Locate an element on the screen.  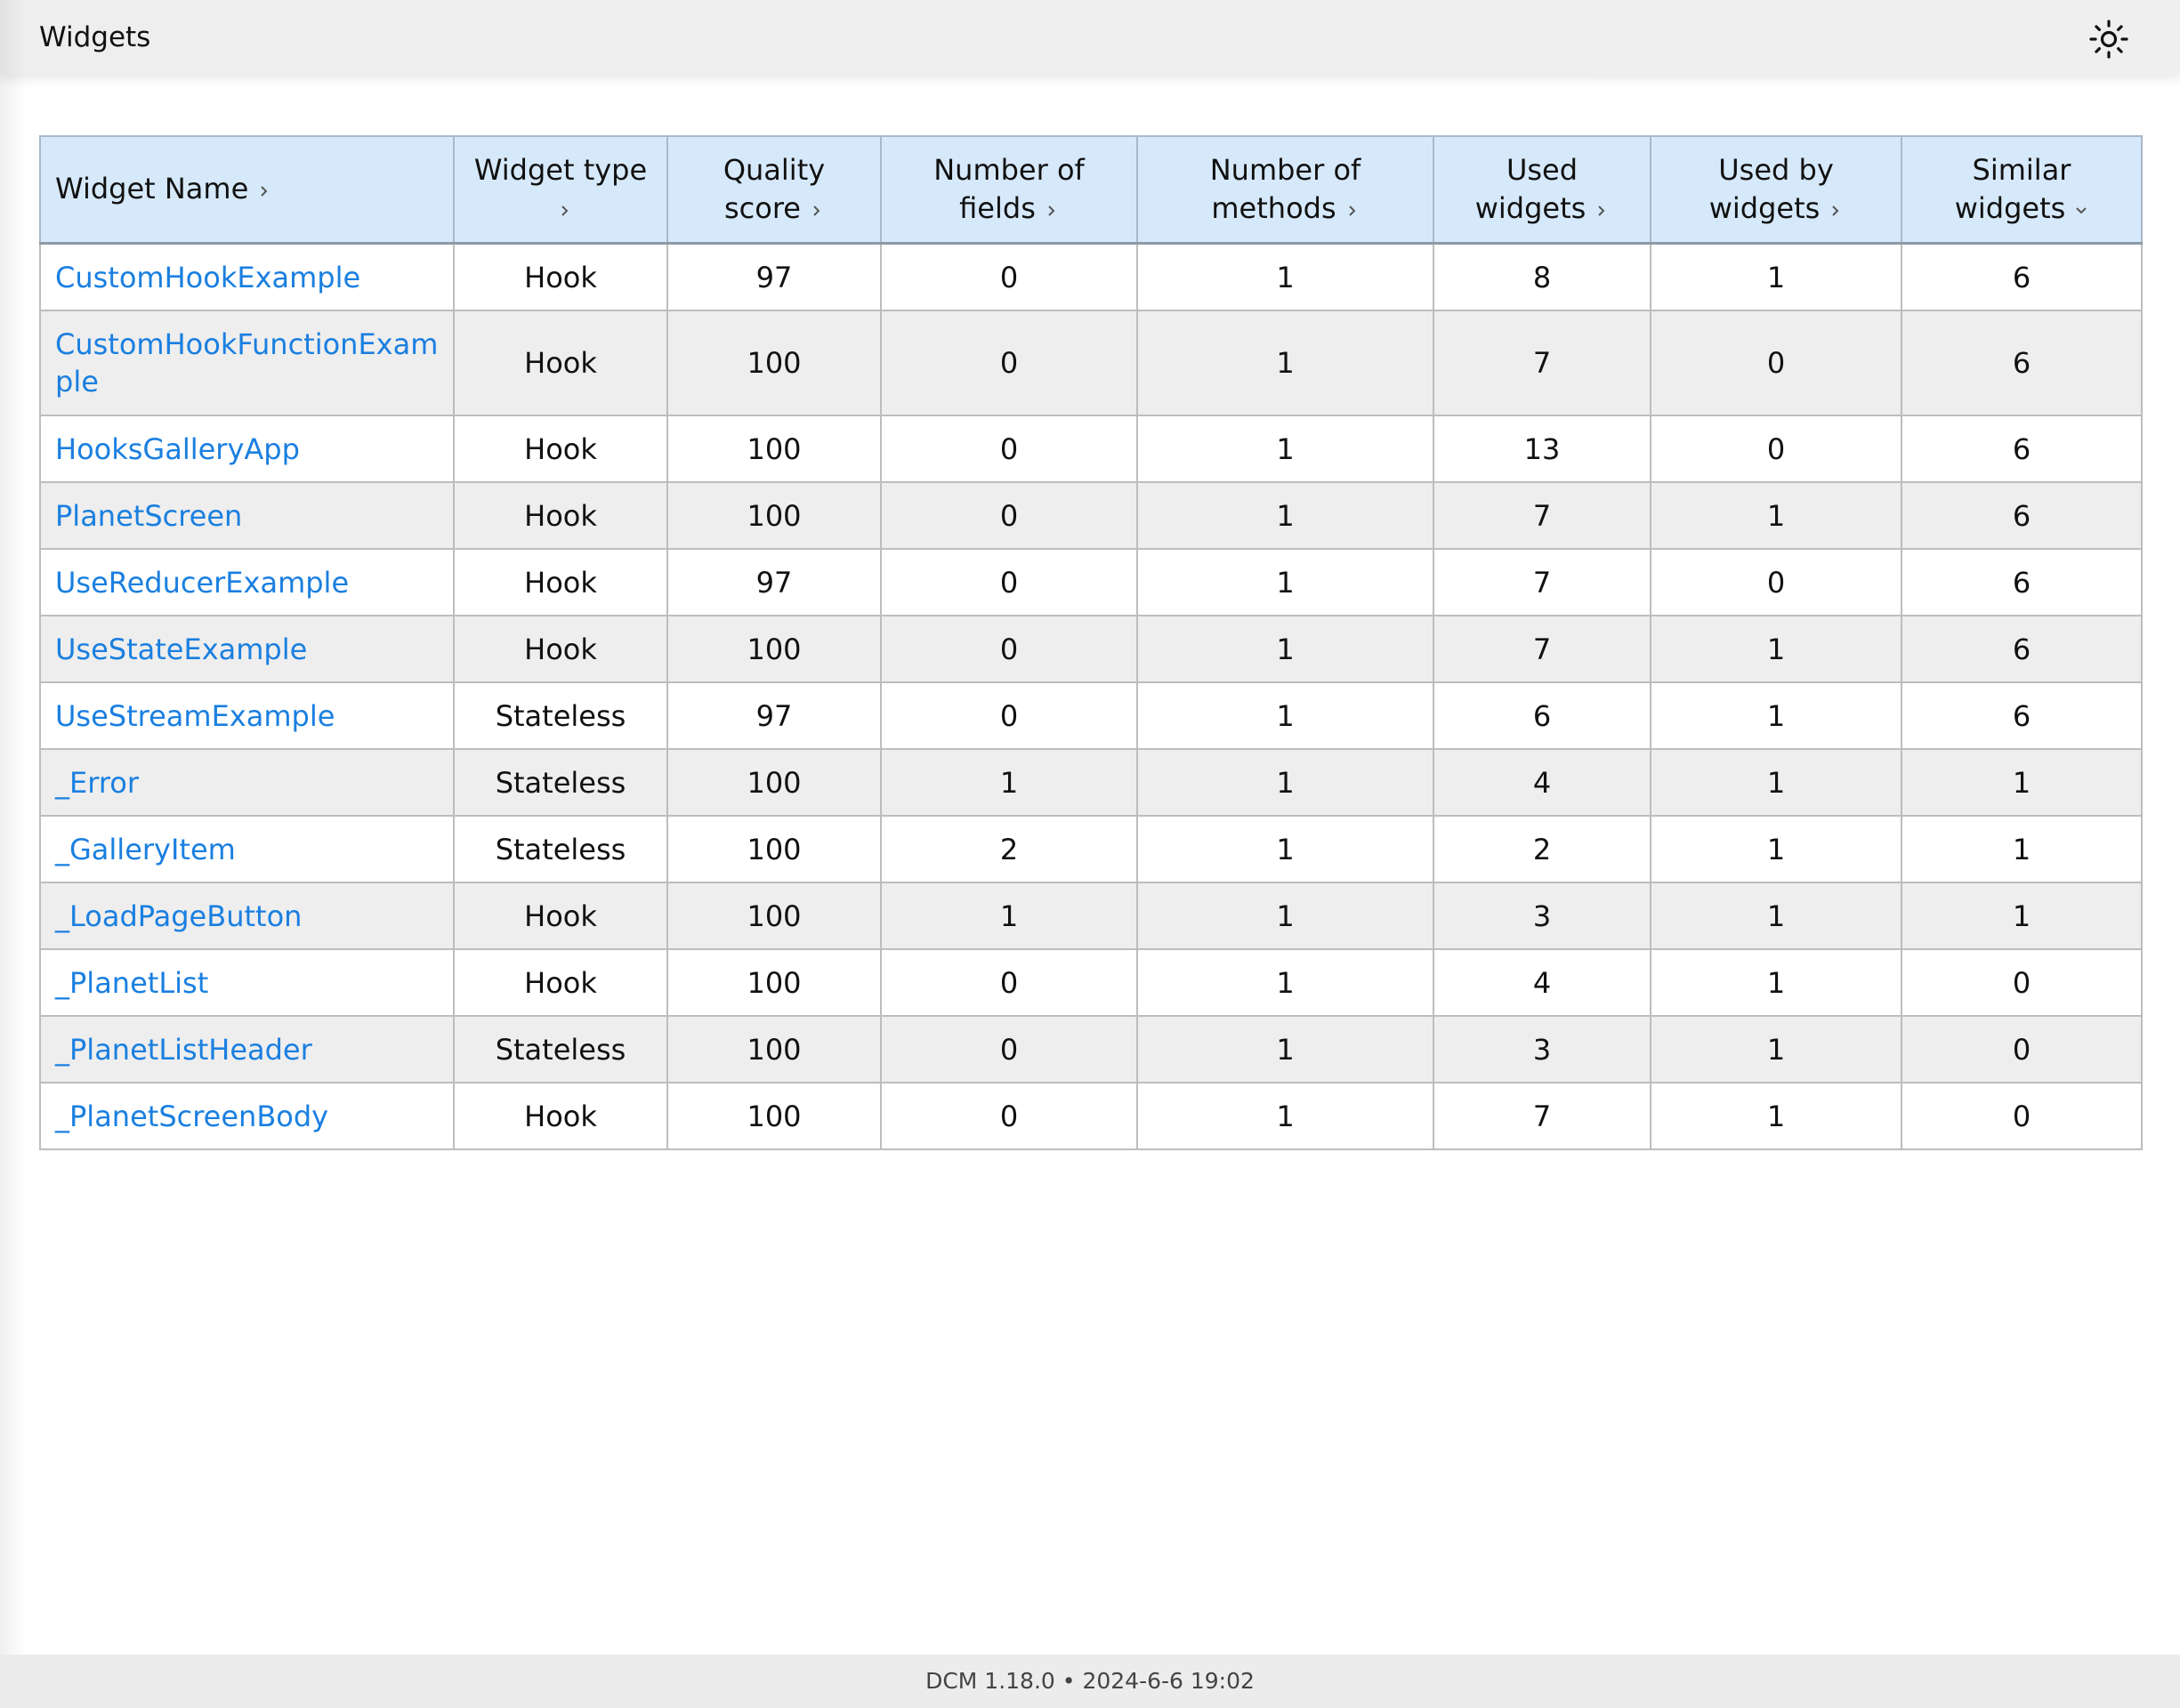
widget-name-cell: PlanetScreen is located at coordinates (247, 515).